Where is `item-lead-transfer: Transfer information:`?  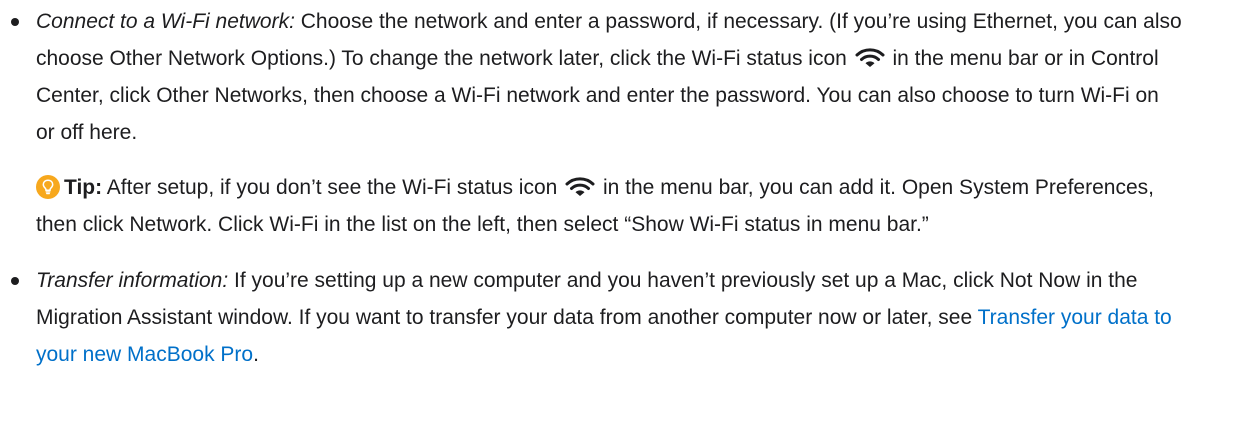
item-lead-transfer: Transfer information: is located at coordinates (132, 280).